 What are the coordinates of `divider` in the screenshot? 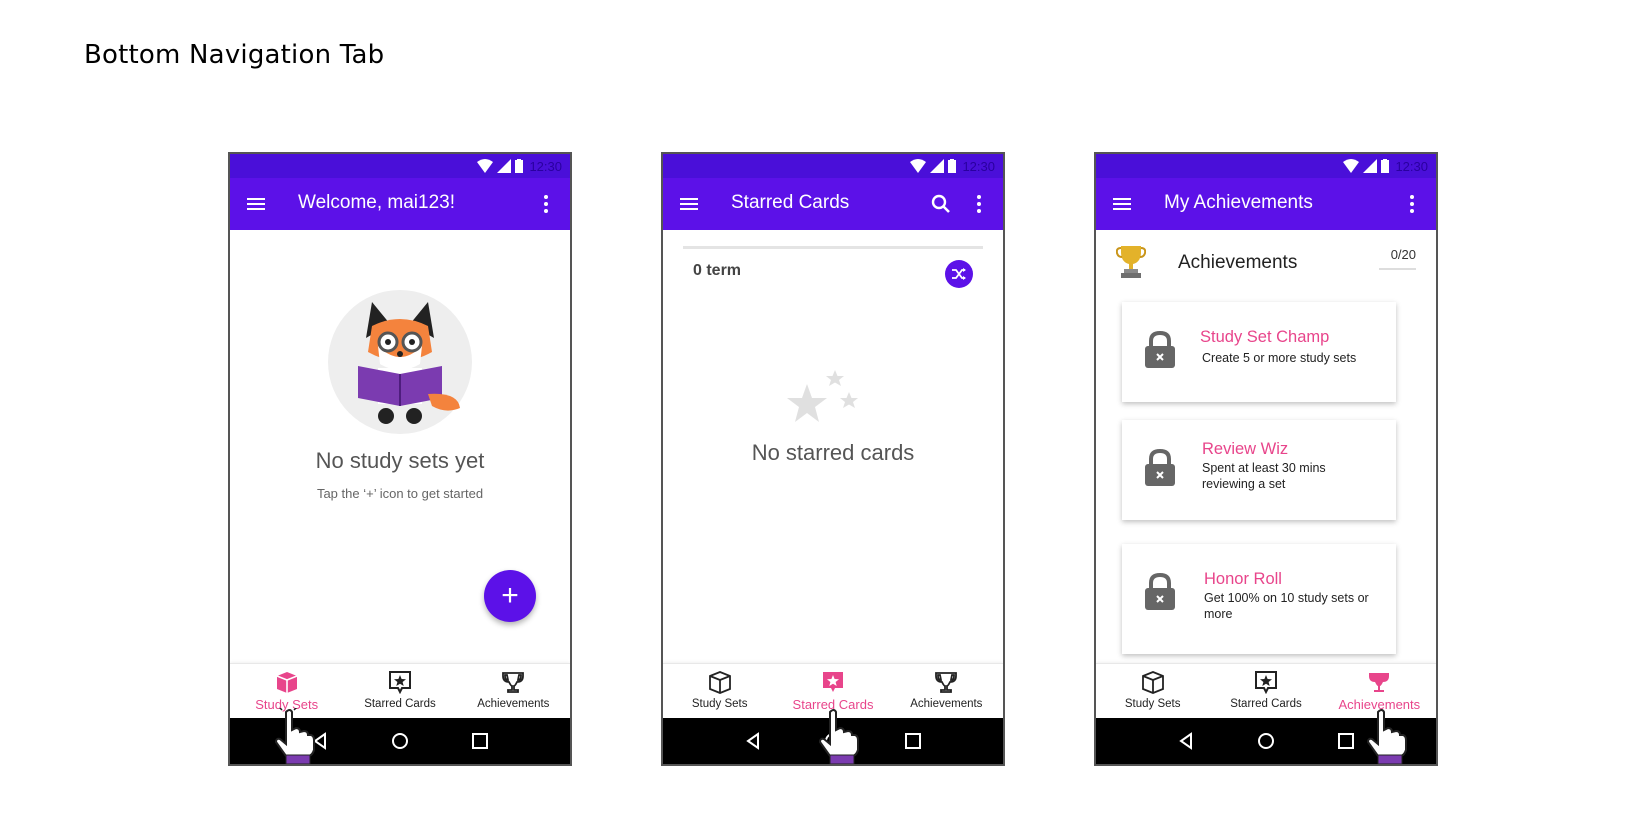 It's located at (833, 247).